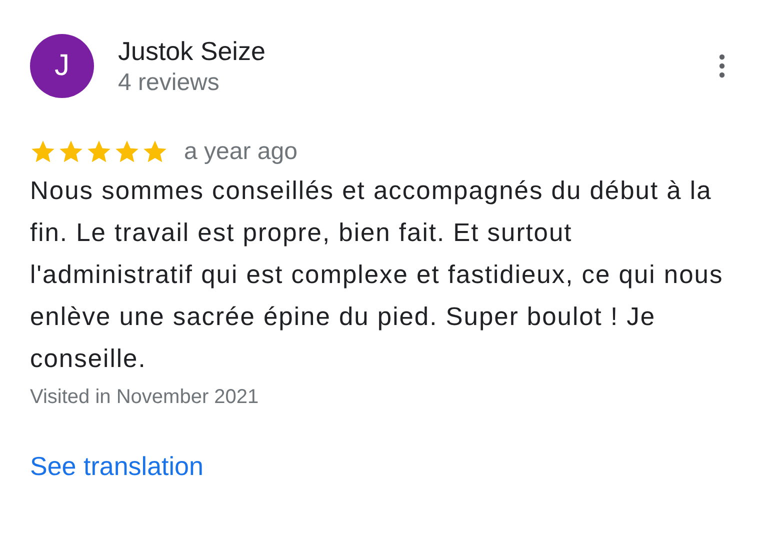 The image size is (768, 552). What do you see at coordinates (117, 466) in the screenshot?
I see `see-translation-link: See translation` at bounding box center [117, 466].